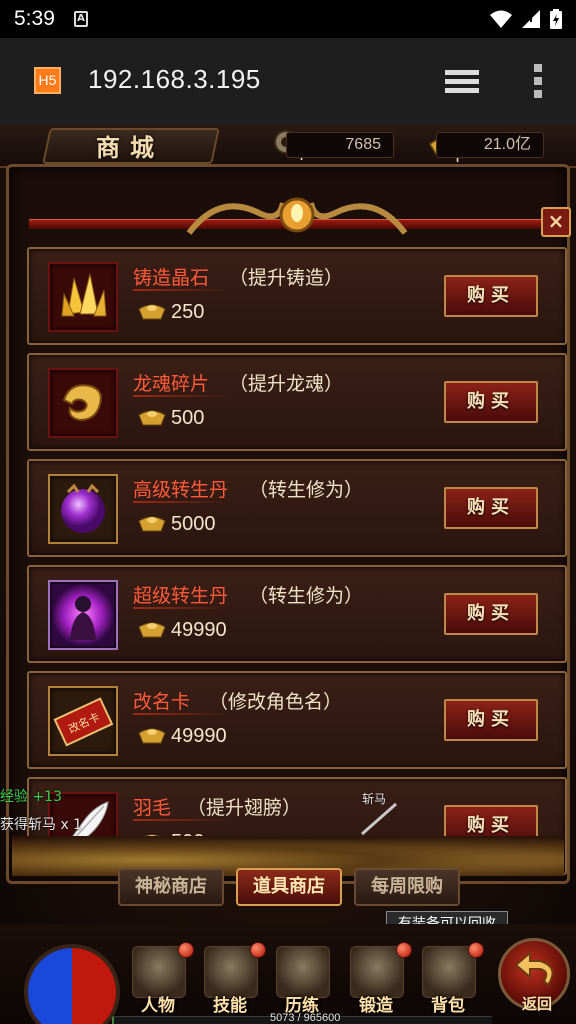  What do you see at coordinates (113, 1020) in the screenshot?
I see `exp-bar-fill` at bounding box center [113, 1020].